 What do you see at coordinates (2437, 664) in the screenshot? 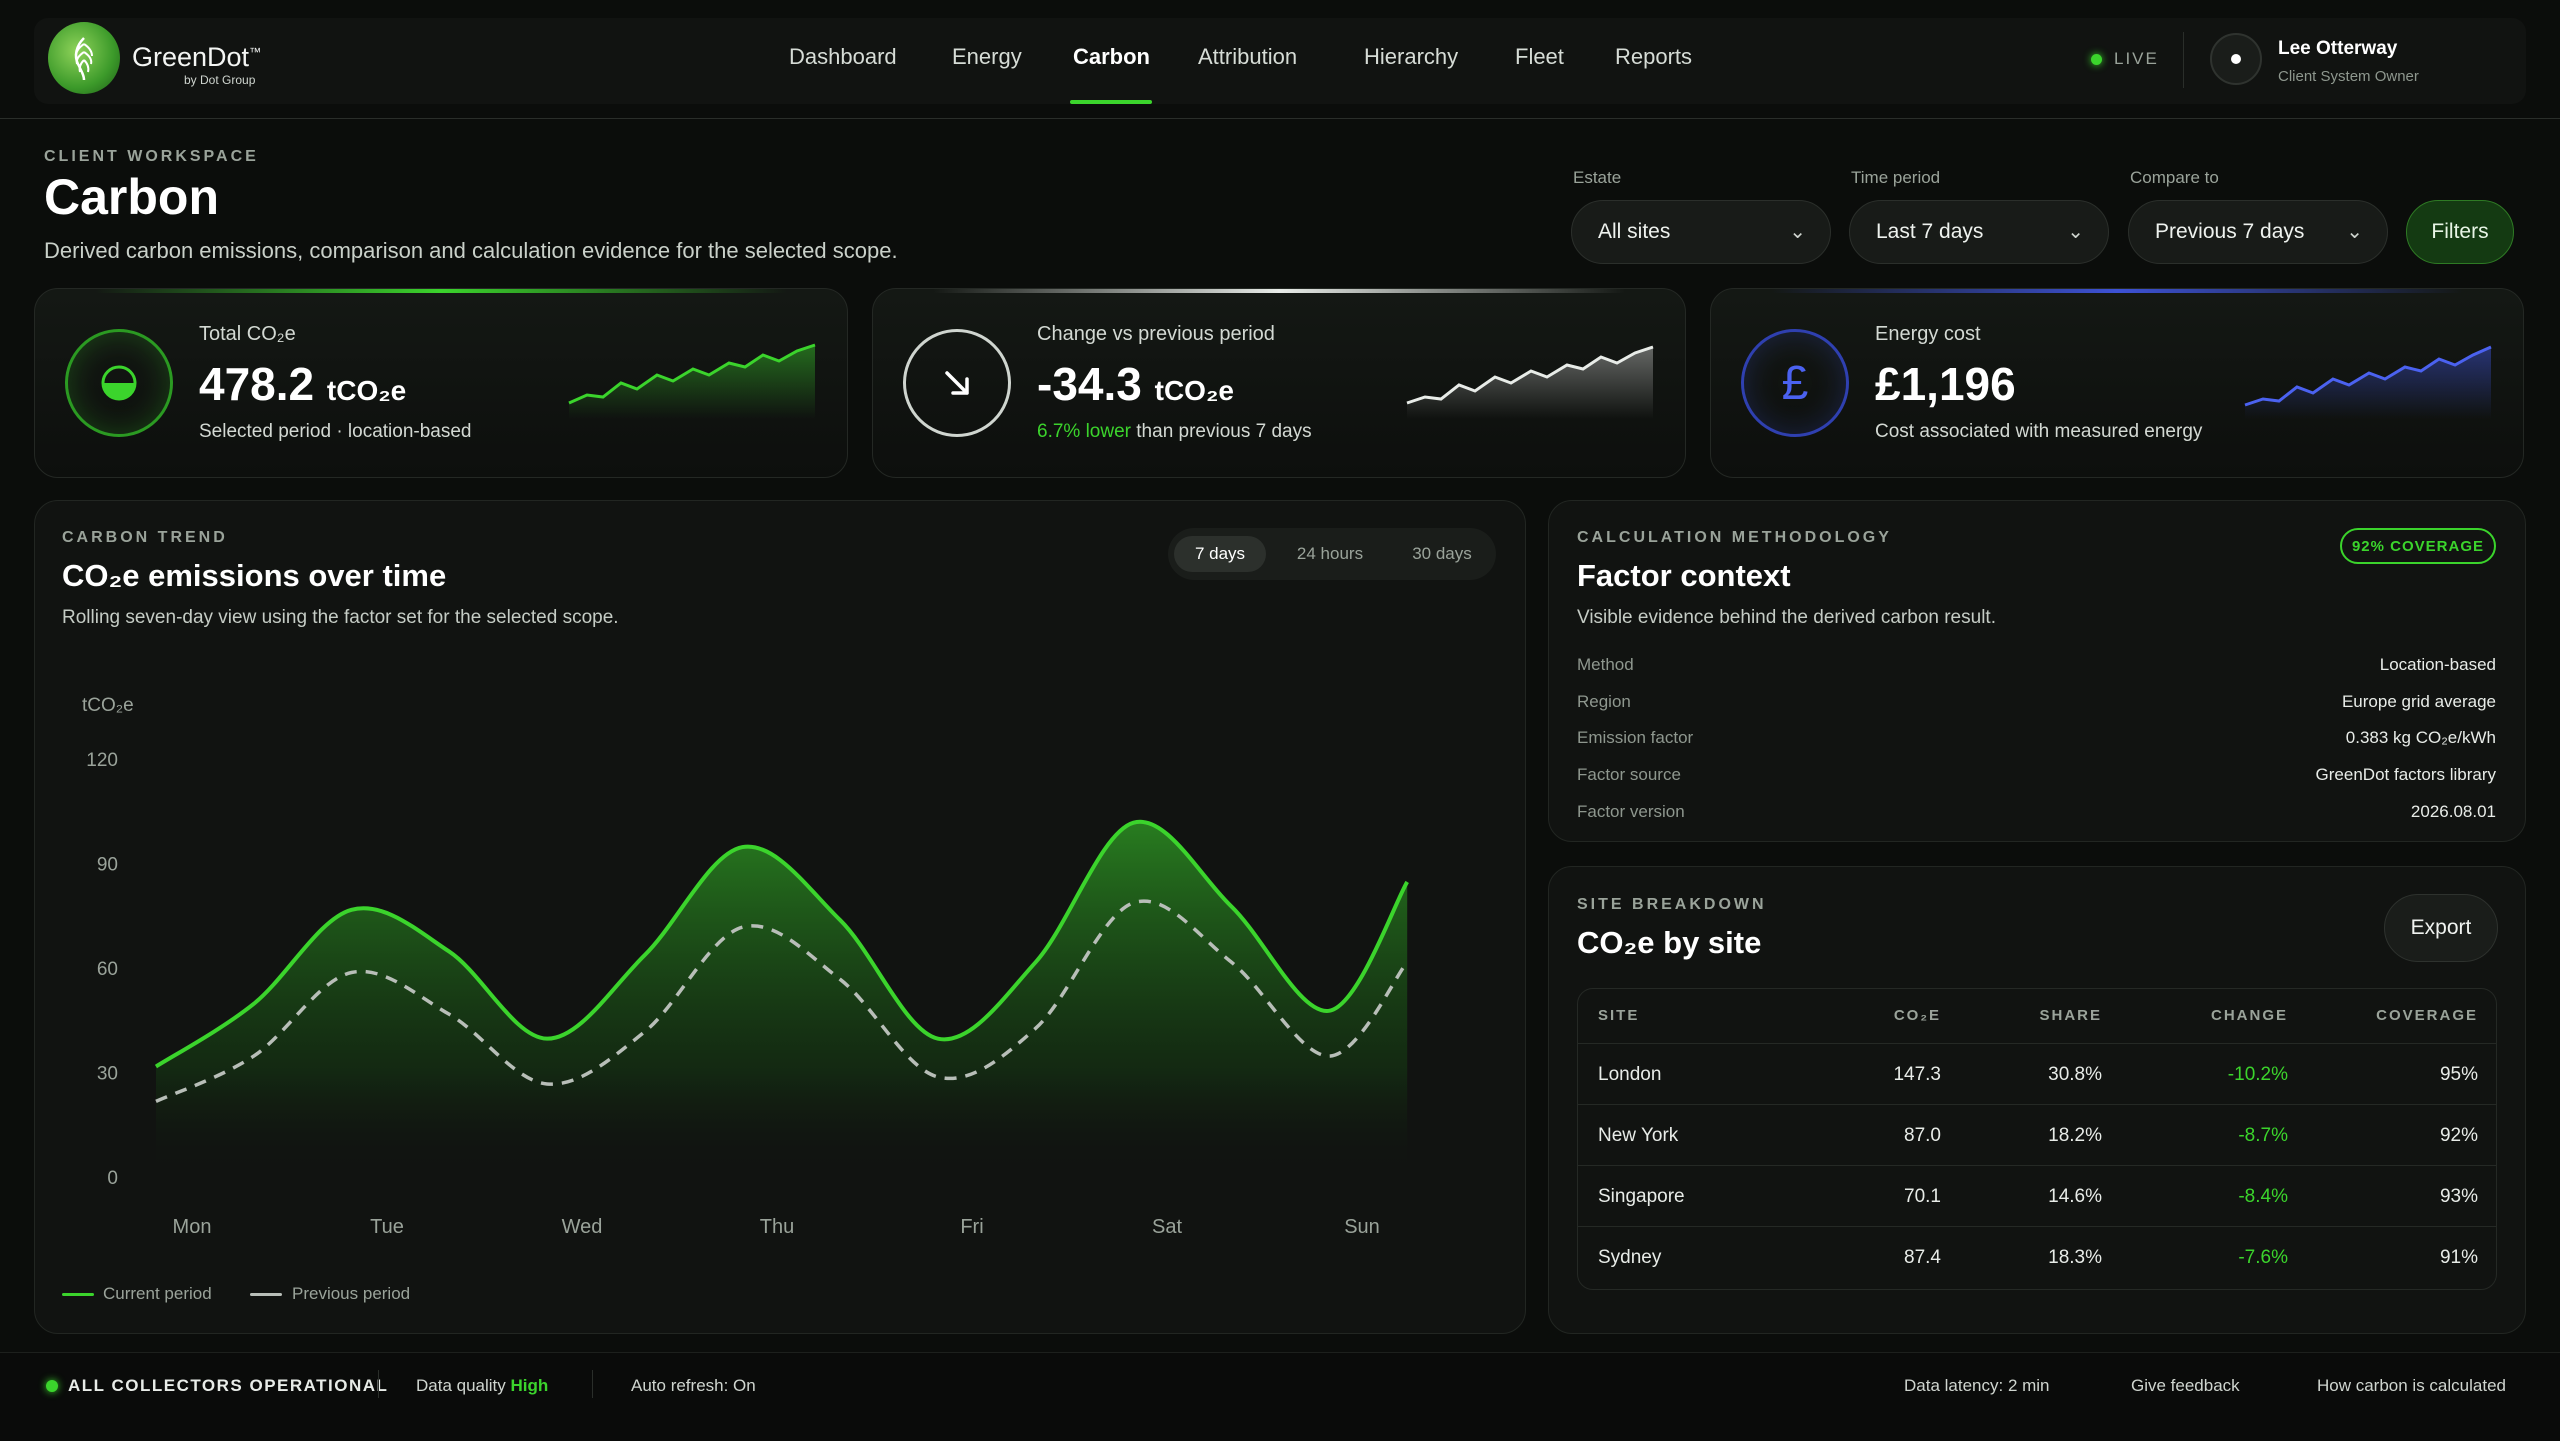
I see `method-value: Location-based` at bounding box center [2437, 664].